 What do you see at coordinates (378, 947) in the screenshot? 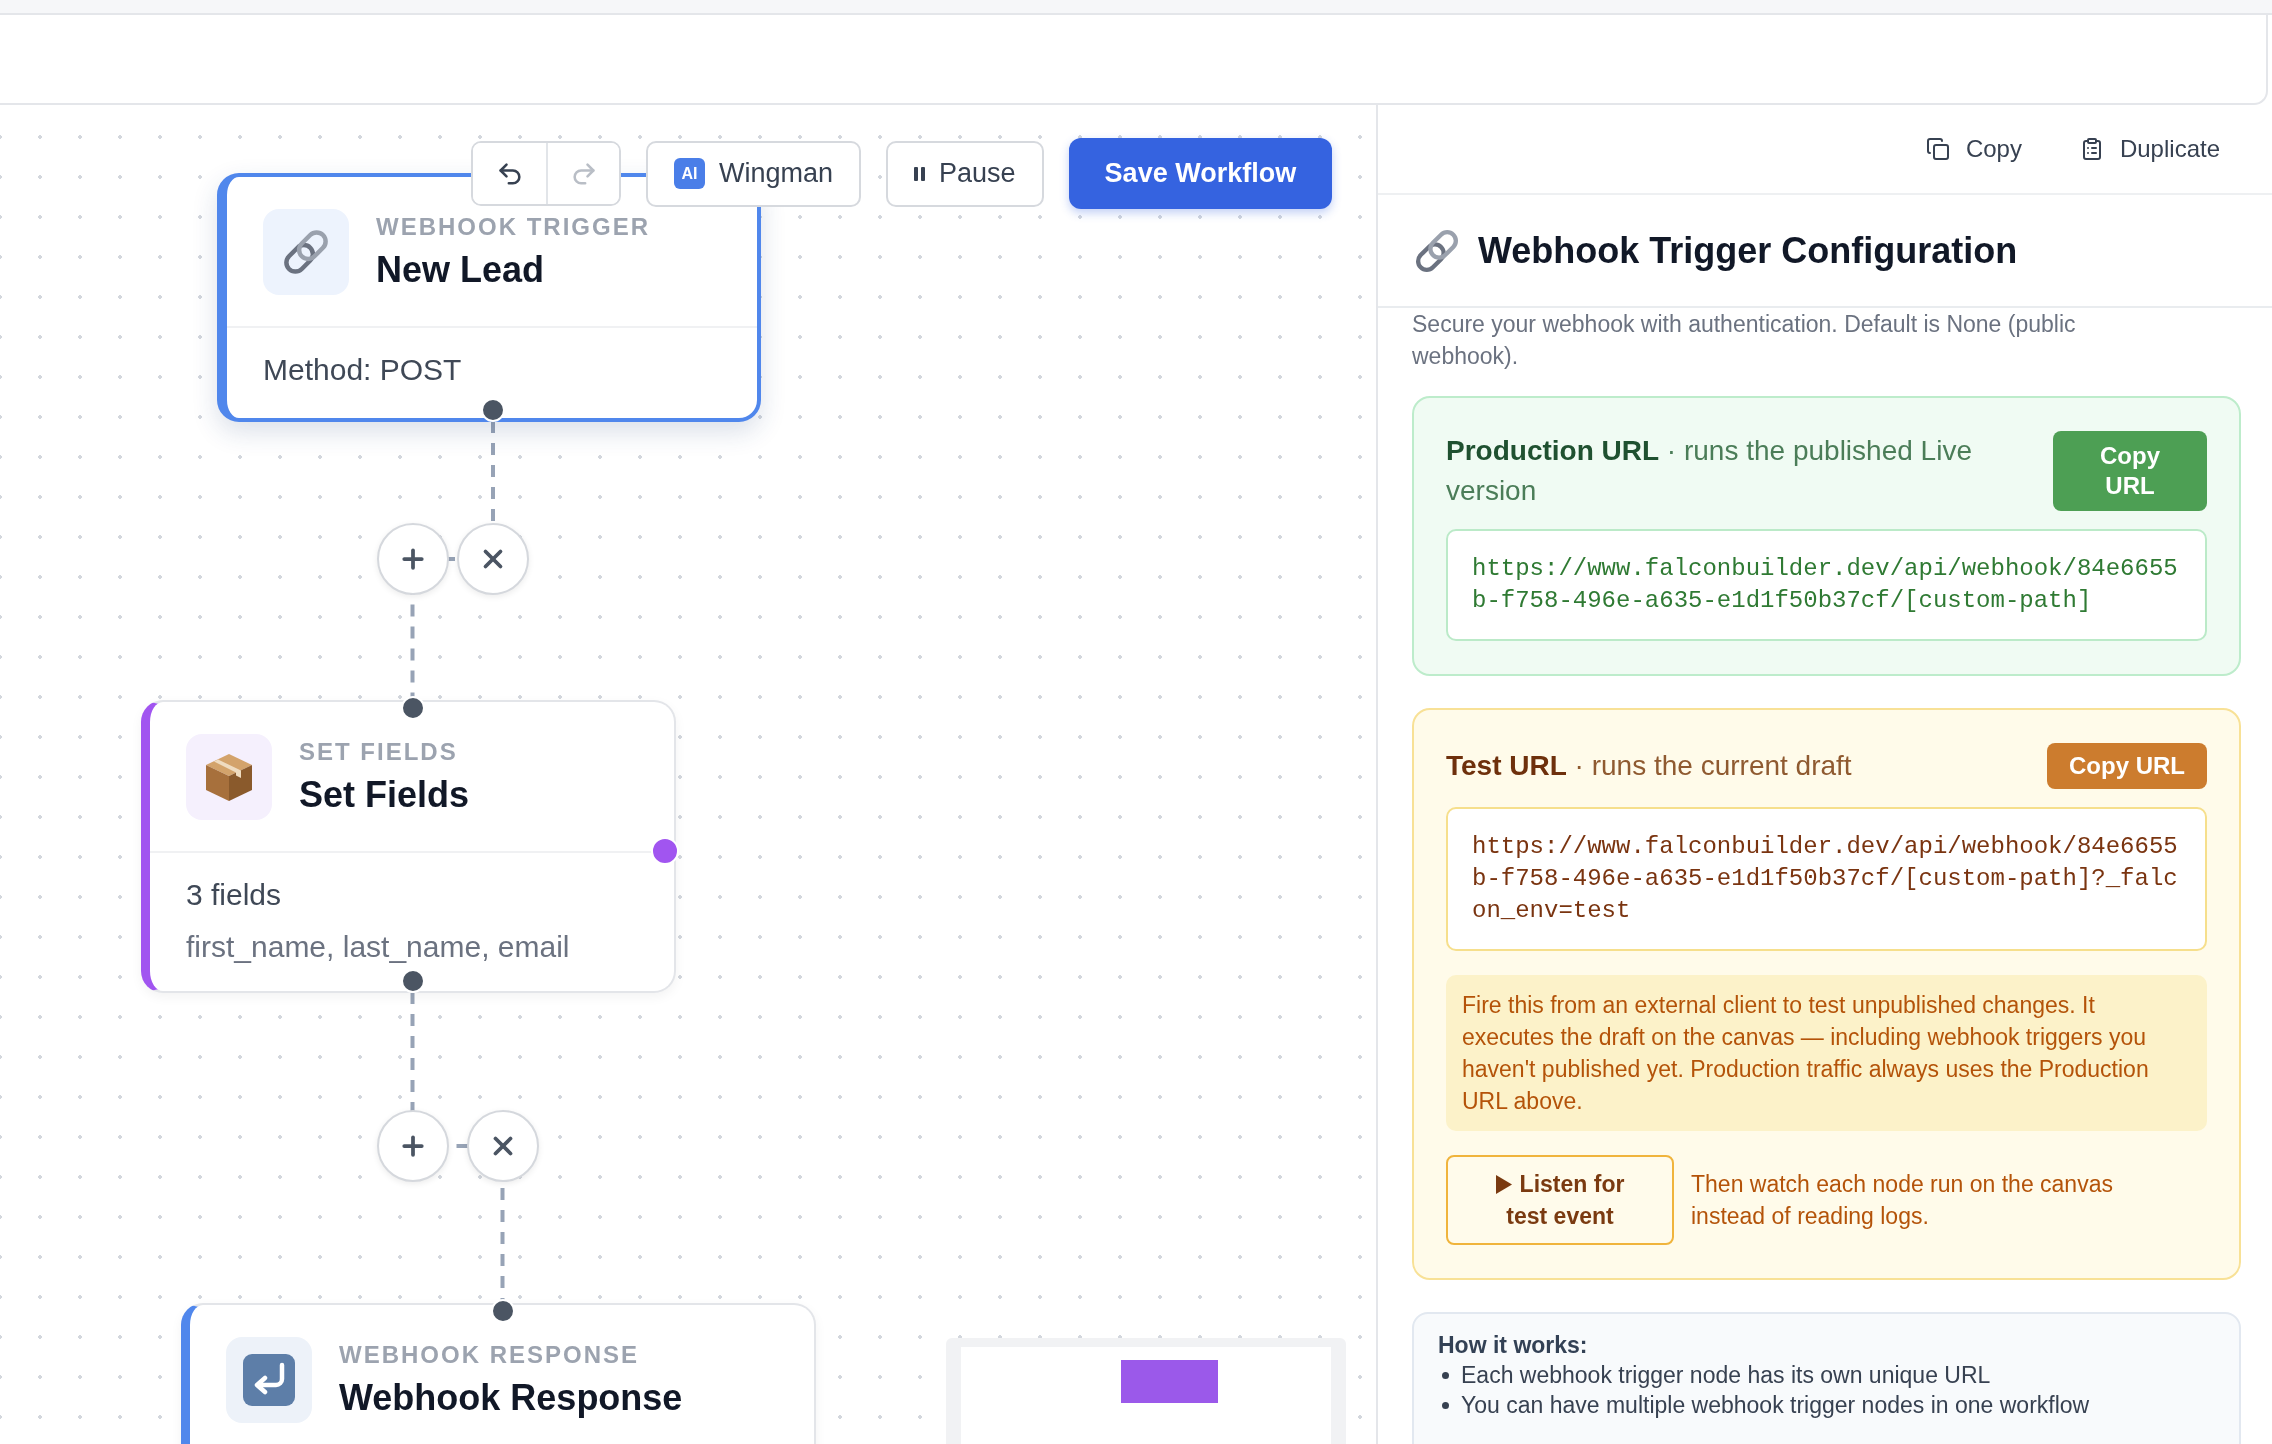
I see `node-detail: first_name, last_name, email` at bounding box center [378, 947].